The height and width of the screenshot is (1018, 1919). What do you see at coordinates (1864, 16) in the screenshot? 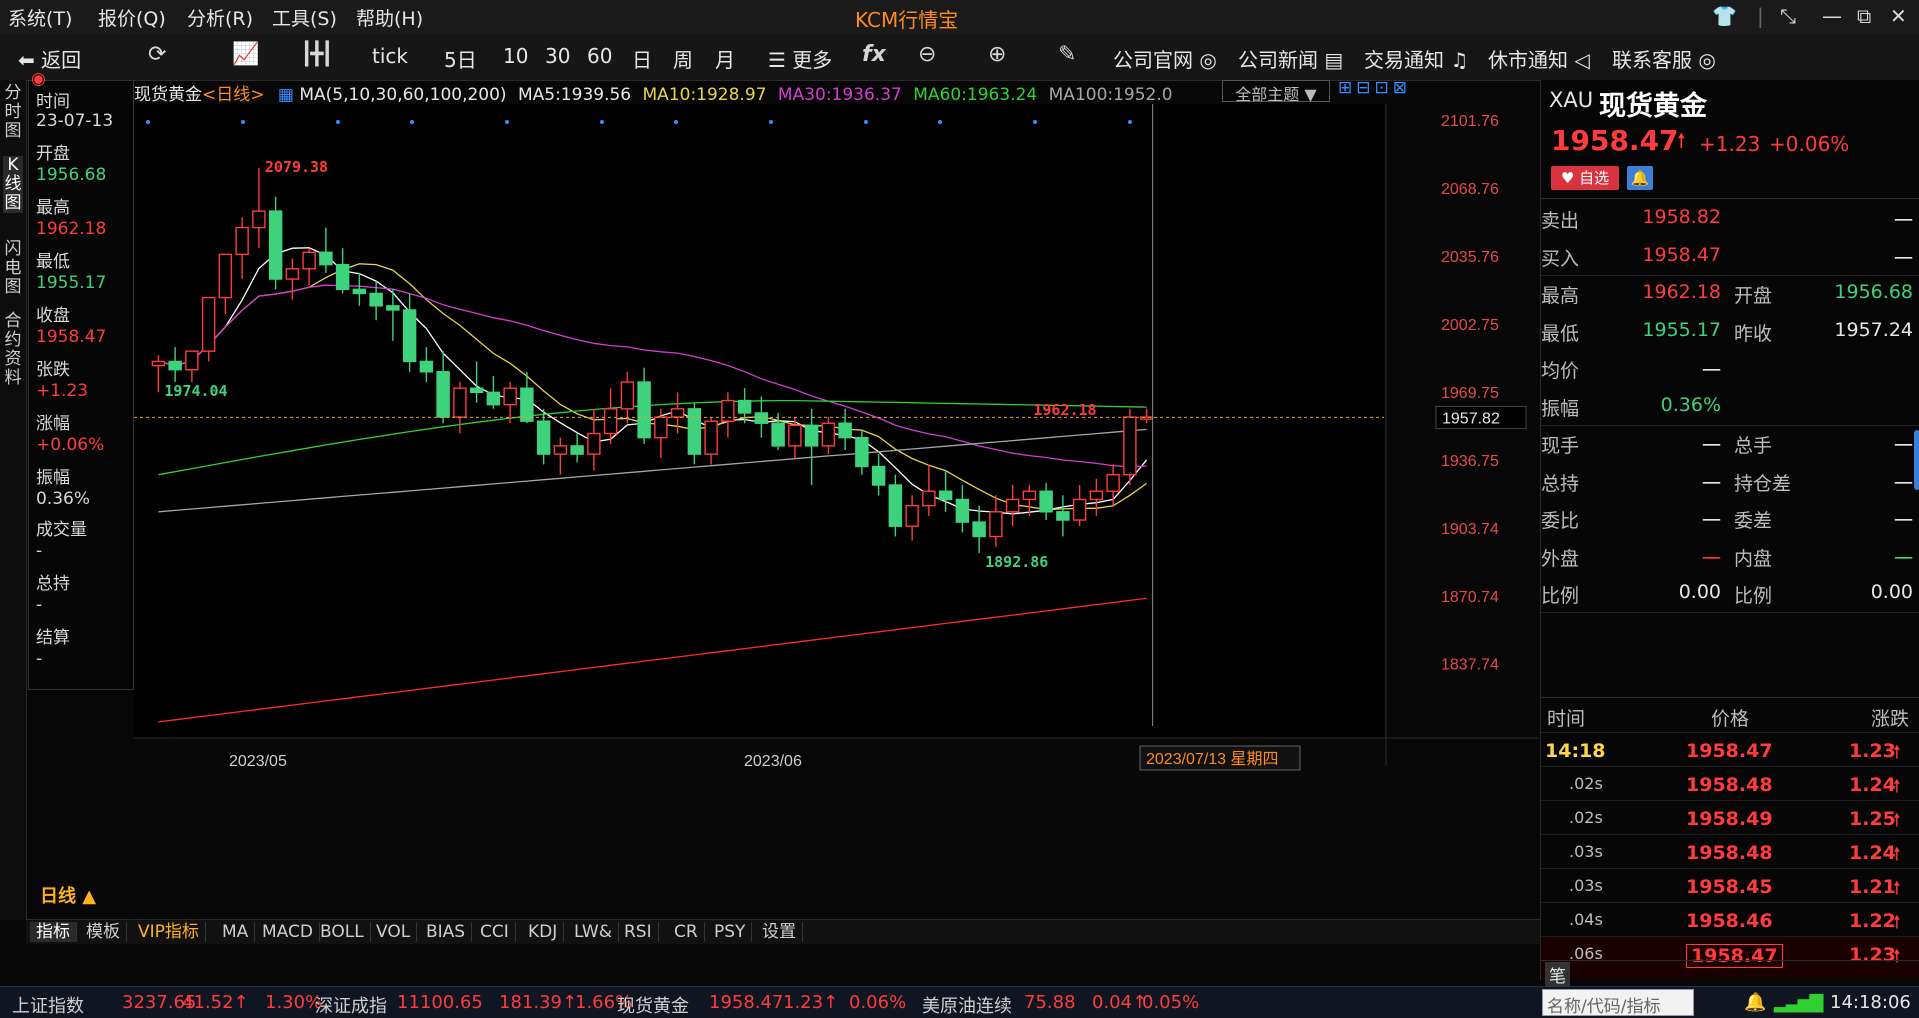
I see `restore-icon: ⧉` at bounding box center [1864, 16].